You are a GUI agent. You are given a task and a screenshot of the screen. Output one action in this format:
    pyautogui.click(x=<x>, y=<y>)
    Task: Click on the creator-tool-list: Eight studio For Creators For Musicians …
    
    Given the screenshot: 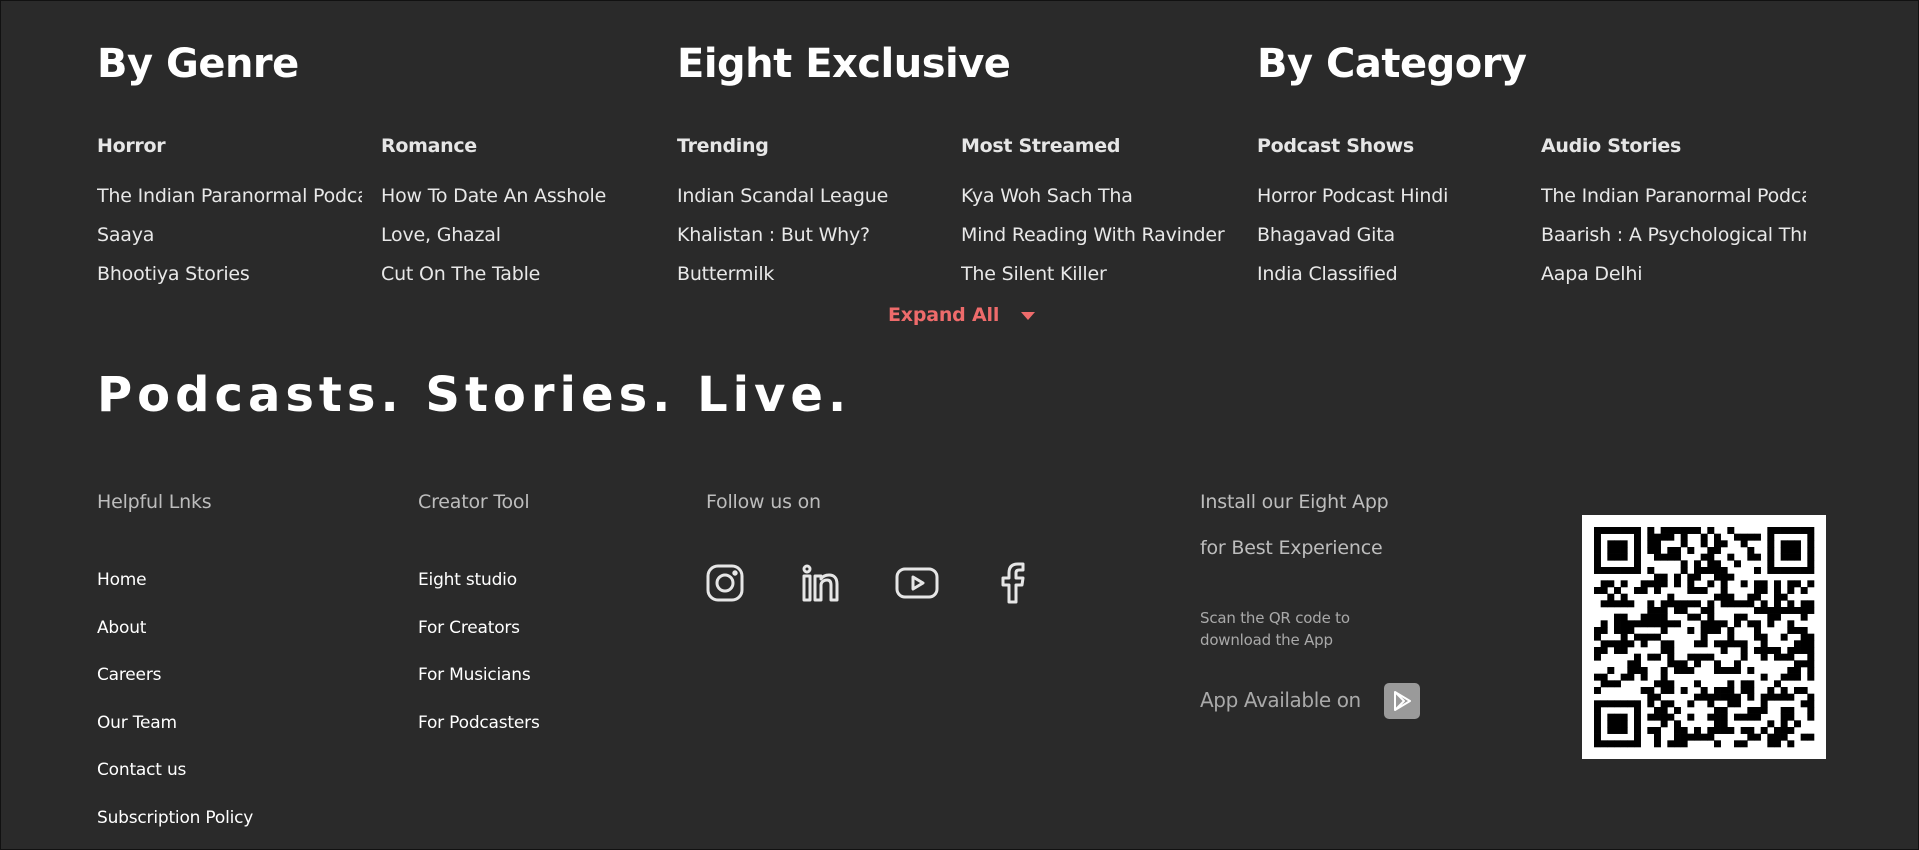 What is the action you would take?
    pyautogui.click(x=479, y=652)
    